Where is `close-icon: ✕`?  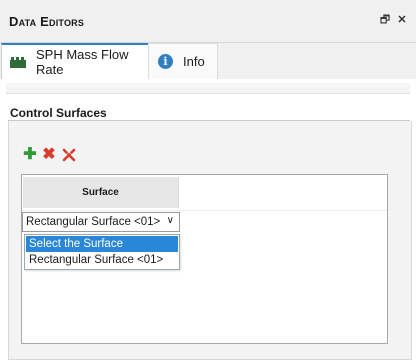 close-icon: ✕ is located at coordinates (402, 20).